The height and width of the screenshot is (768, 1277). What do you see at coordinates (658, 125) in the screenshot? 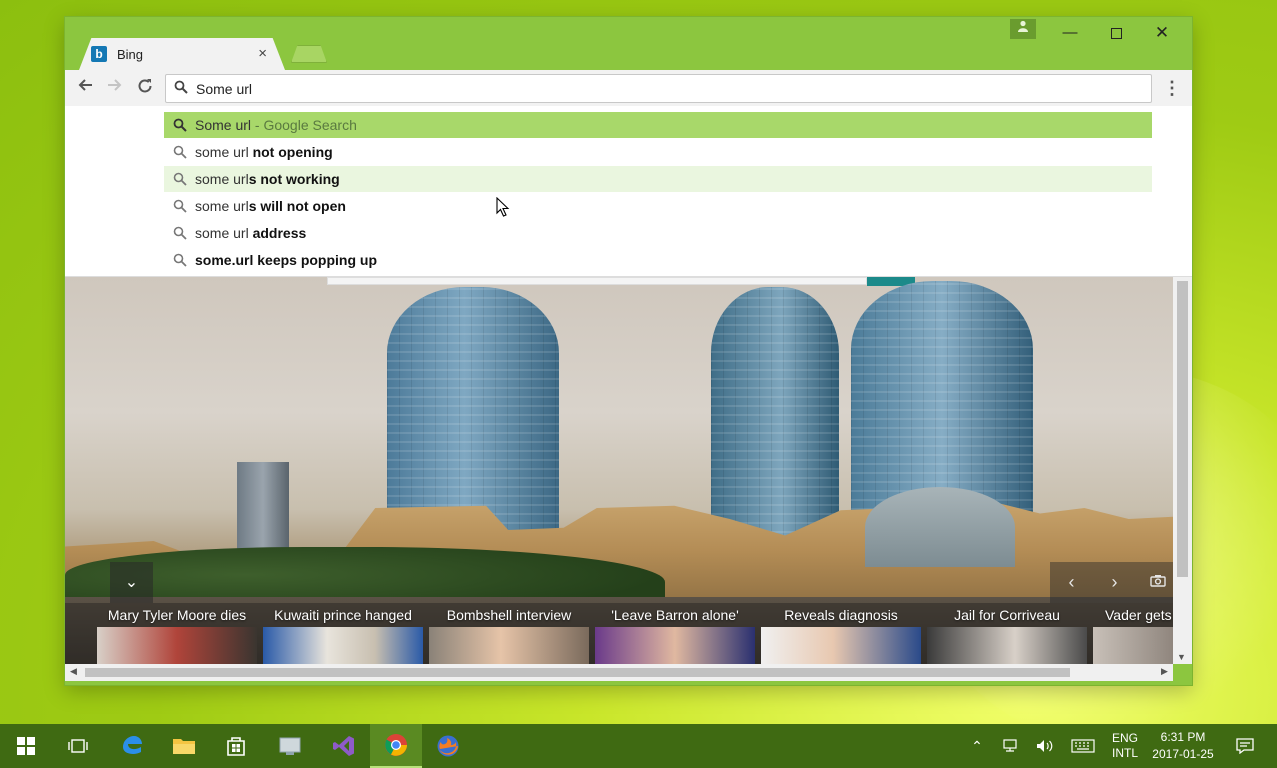
I see `suggestion-item: Some url - Google Search` at bounding box center [658, 125].